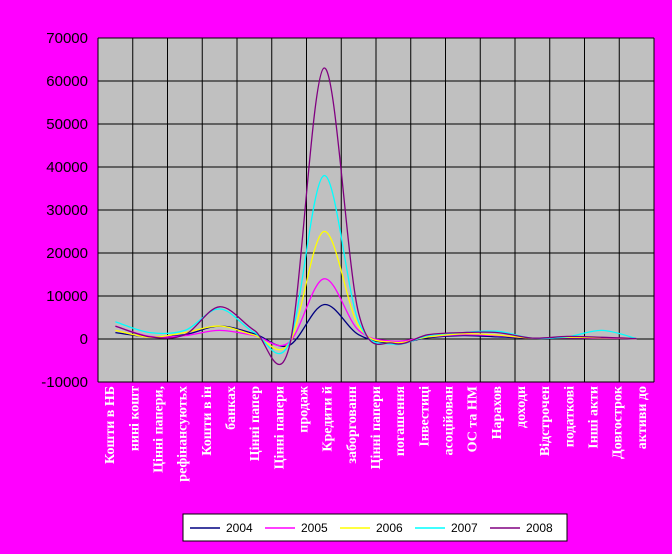  I want to click on y-tick-label: 0, so click(84, 339).